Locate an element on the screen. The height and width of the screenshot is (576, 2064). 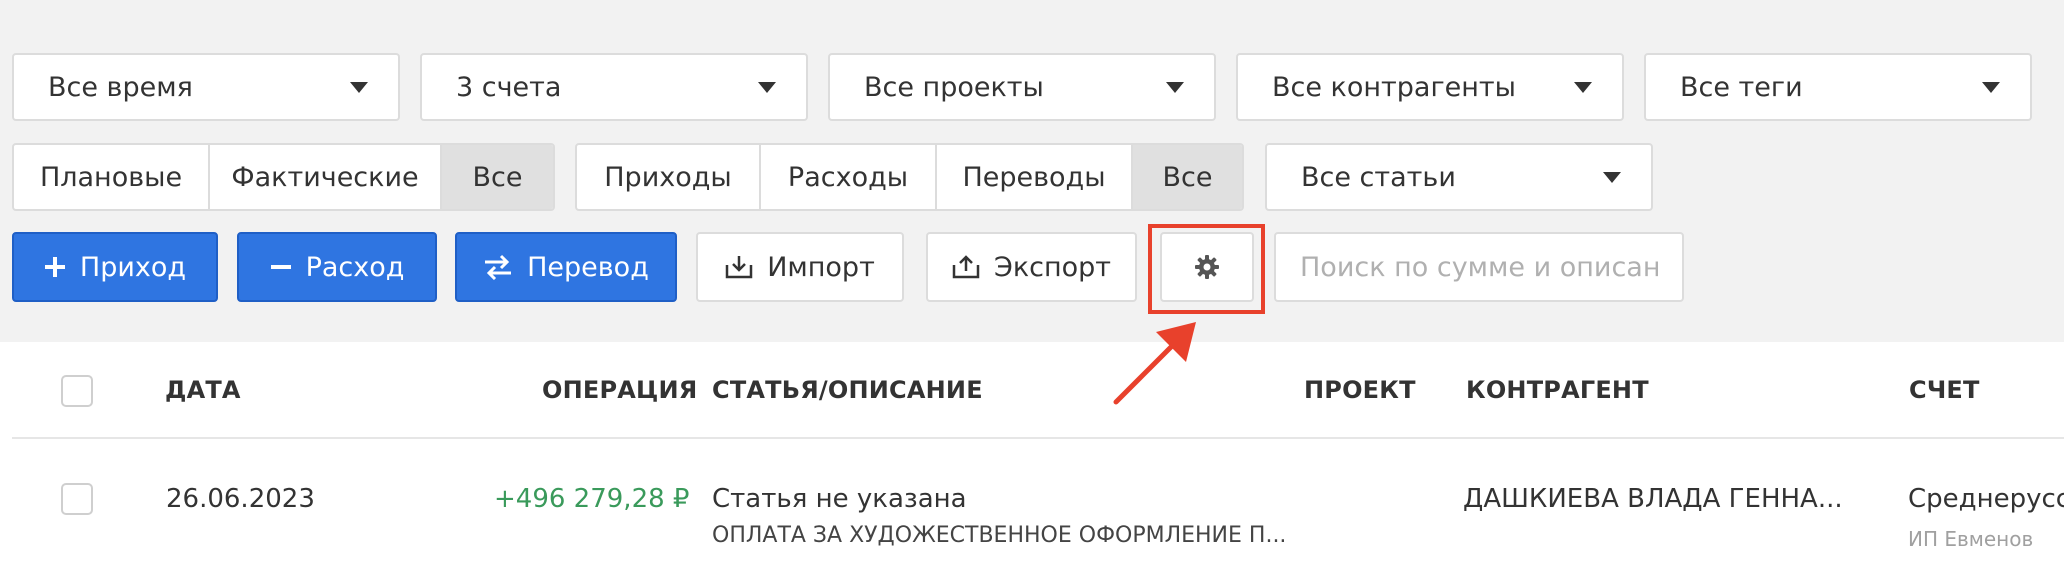
projects-dropdown: Все проекты is located at coordinates (1022, 87).